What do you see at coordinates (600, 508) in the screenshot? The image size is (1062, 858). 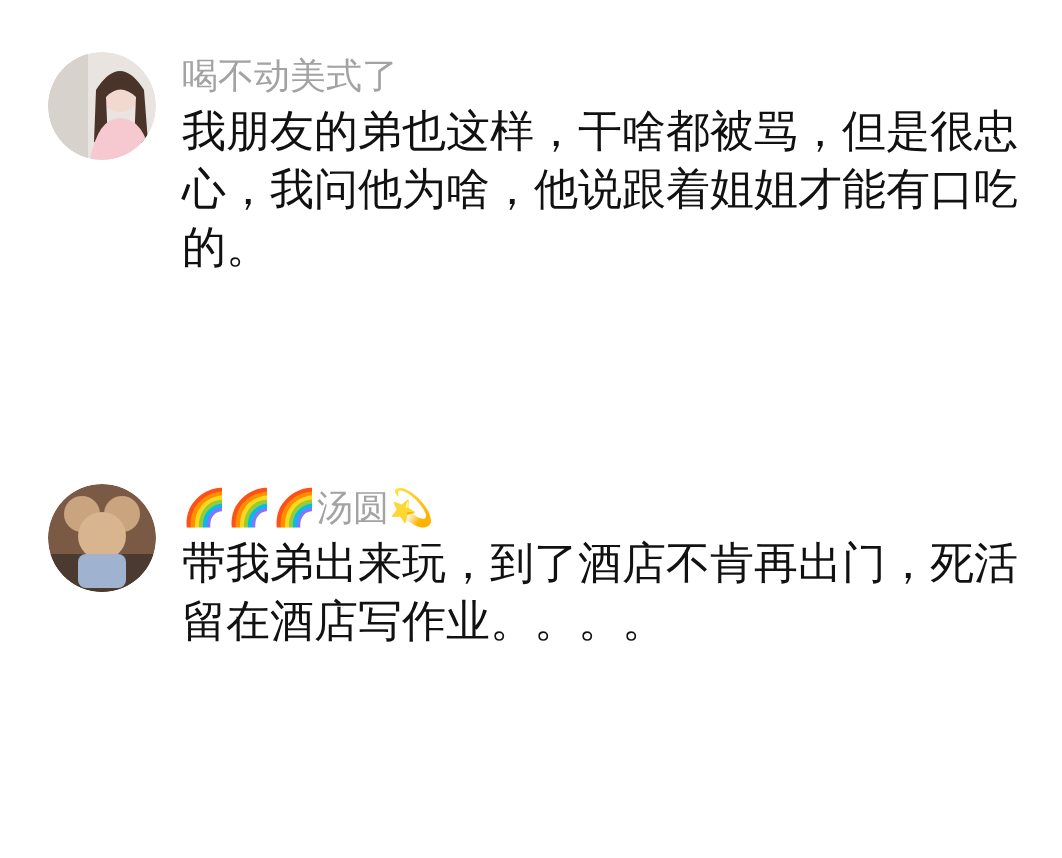 I see `username: 🌈🌈🌈汤圆💫` at bounding box center [600, 508].